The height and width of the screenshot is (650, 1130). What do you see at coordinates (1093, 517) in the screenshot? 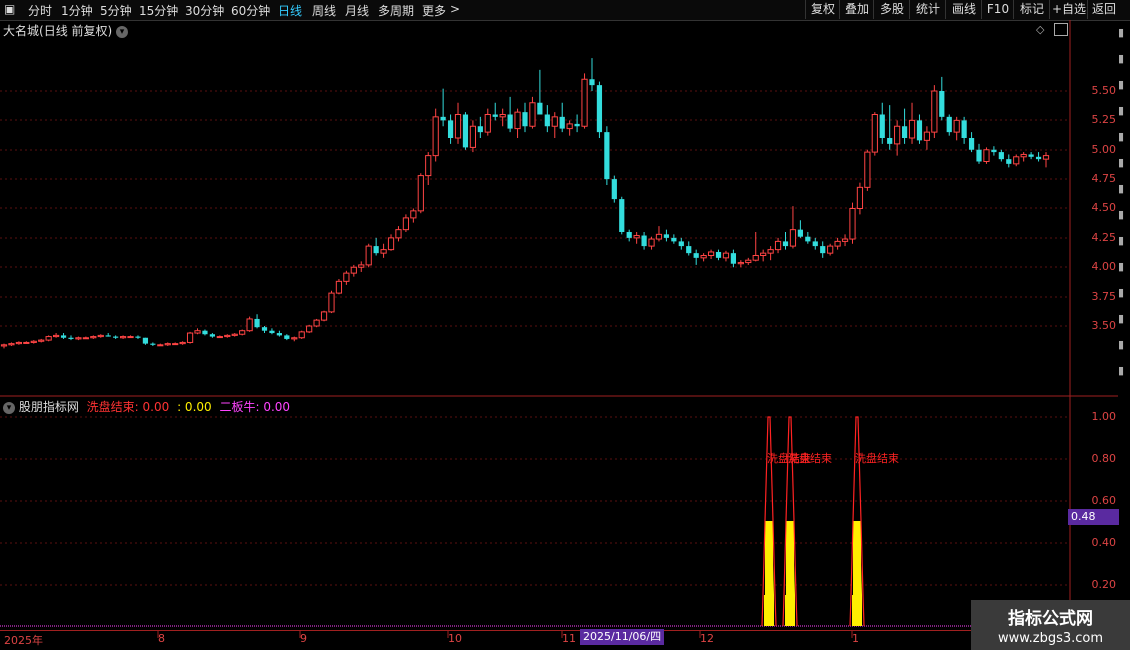
I see `value-highlight: 0.48` at bounding box center [1093, 517].